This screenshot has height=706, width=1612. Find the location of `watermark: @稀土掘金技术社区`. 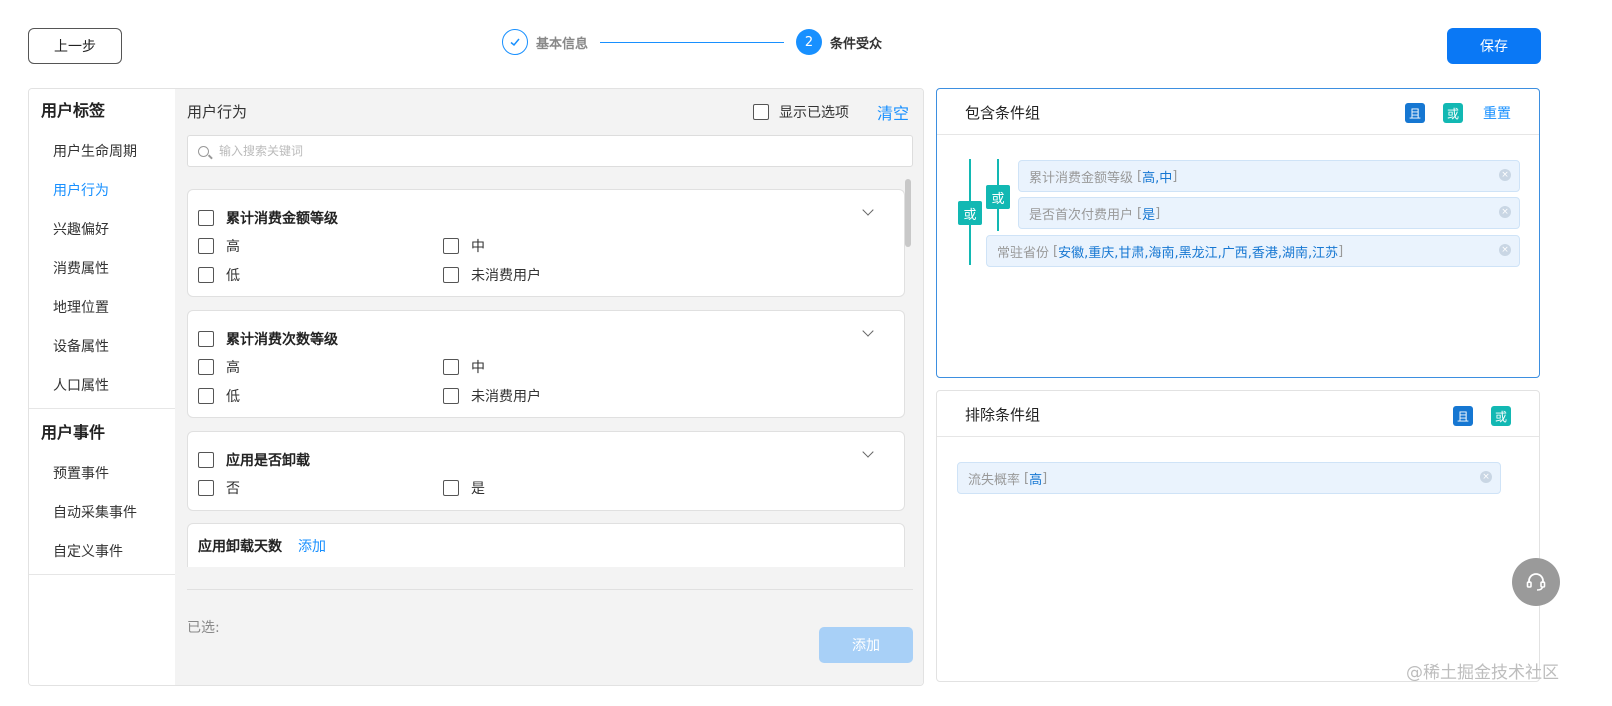

watermark: @稀土掘金技术社区 is located at coordinates (1482, 673).